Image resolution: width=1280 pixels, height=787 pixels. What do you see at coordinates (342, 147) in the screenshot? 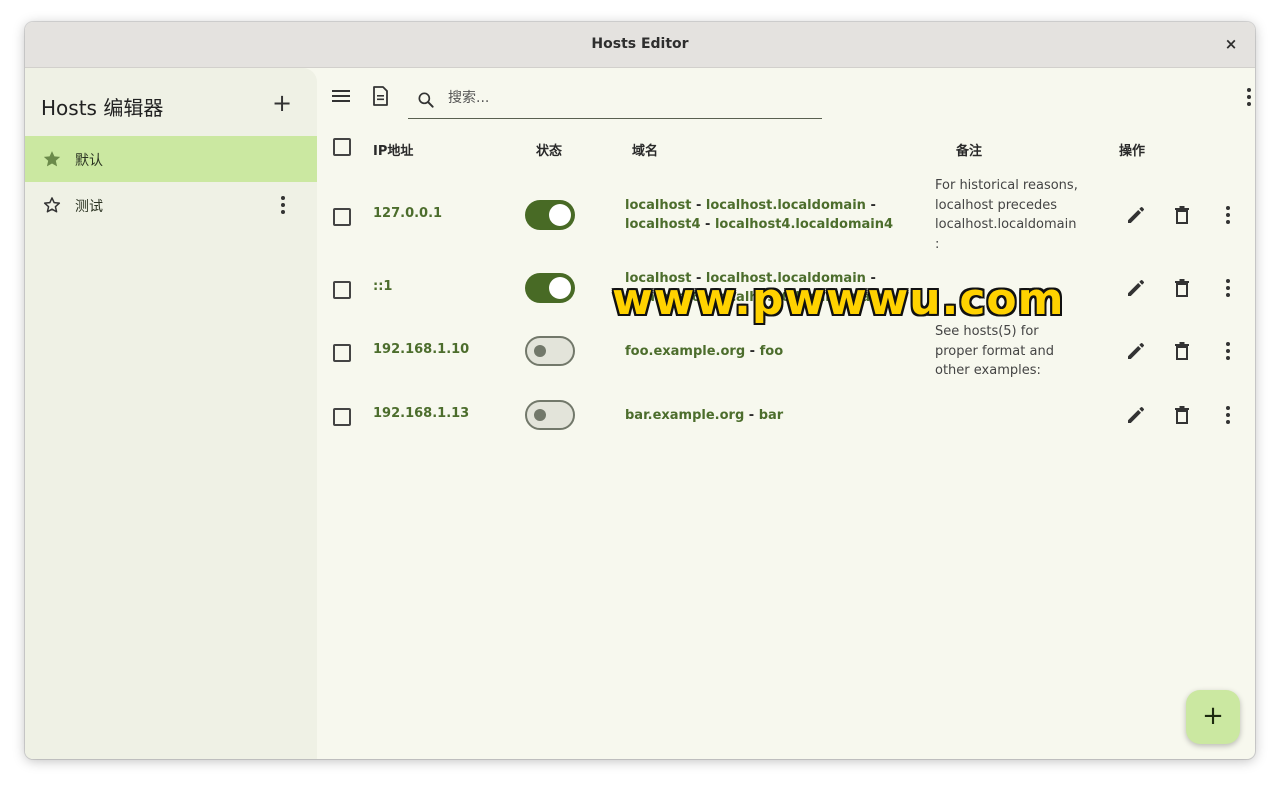
I see `select-all-checkbox` at bounding box center [342, 147].